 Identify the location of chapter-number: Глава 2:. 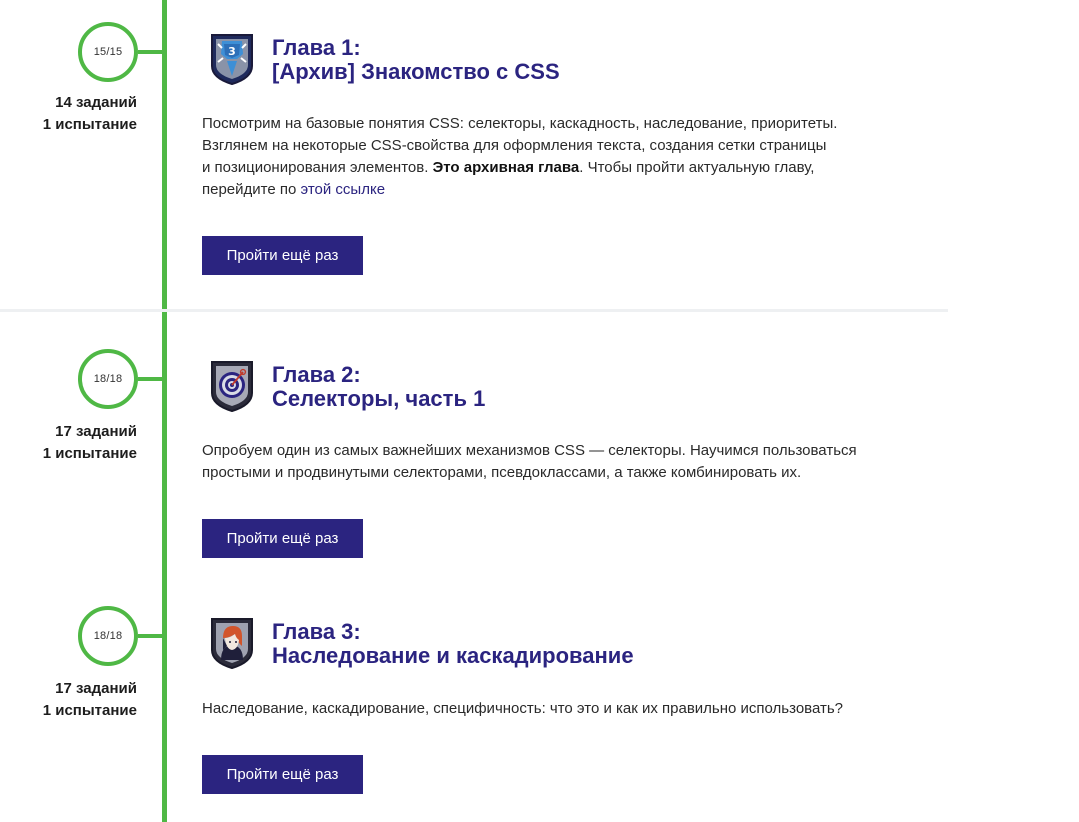
(316, 374).